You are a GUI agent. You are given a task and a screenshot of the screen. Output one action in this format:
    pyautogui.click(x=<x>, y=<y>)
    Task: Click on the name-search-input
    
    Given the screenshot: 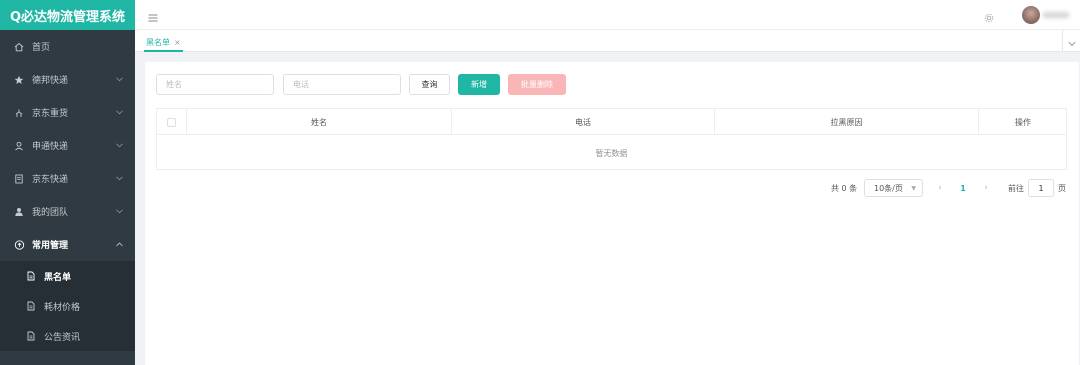 What is the action you would take?
    pyautogui.click(x=215, y=84)
    